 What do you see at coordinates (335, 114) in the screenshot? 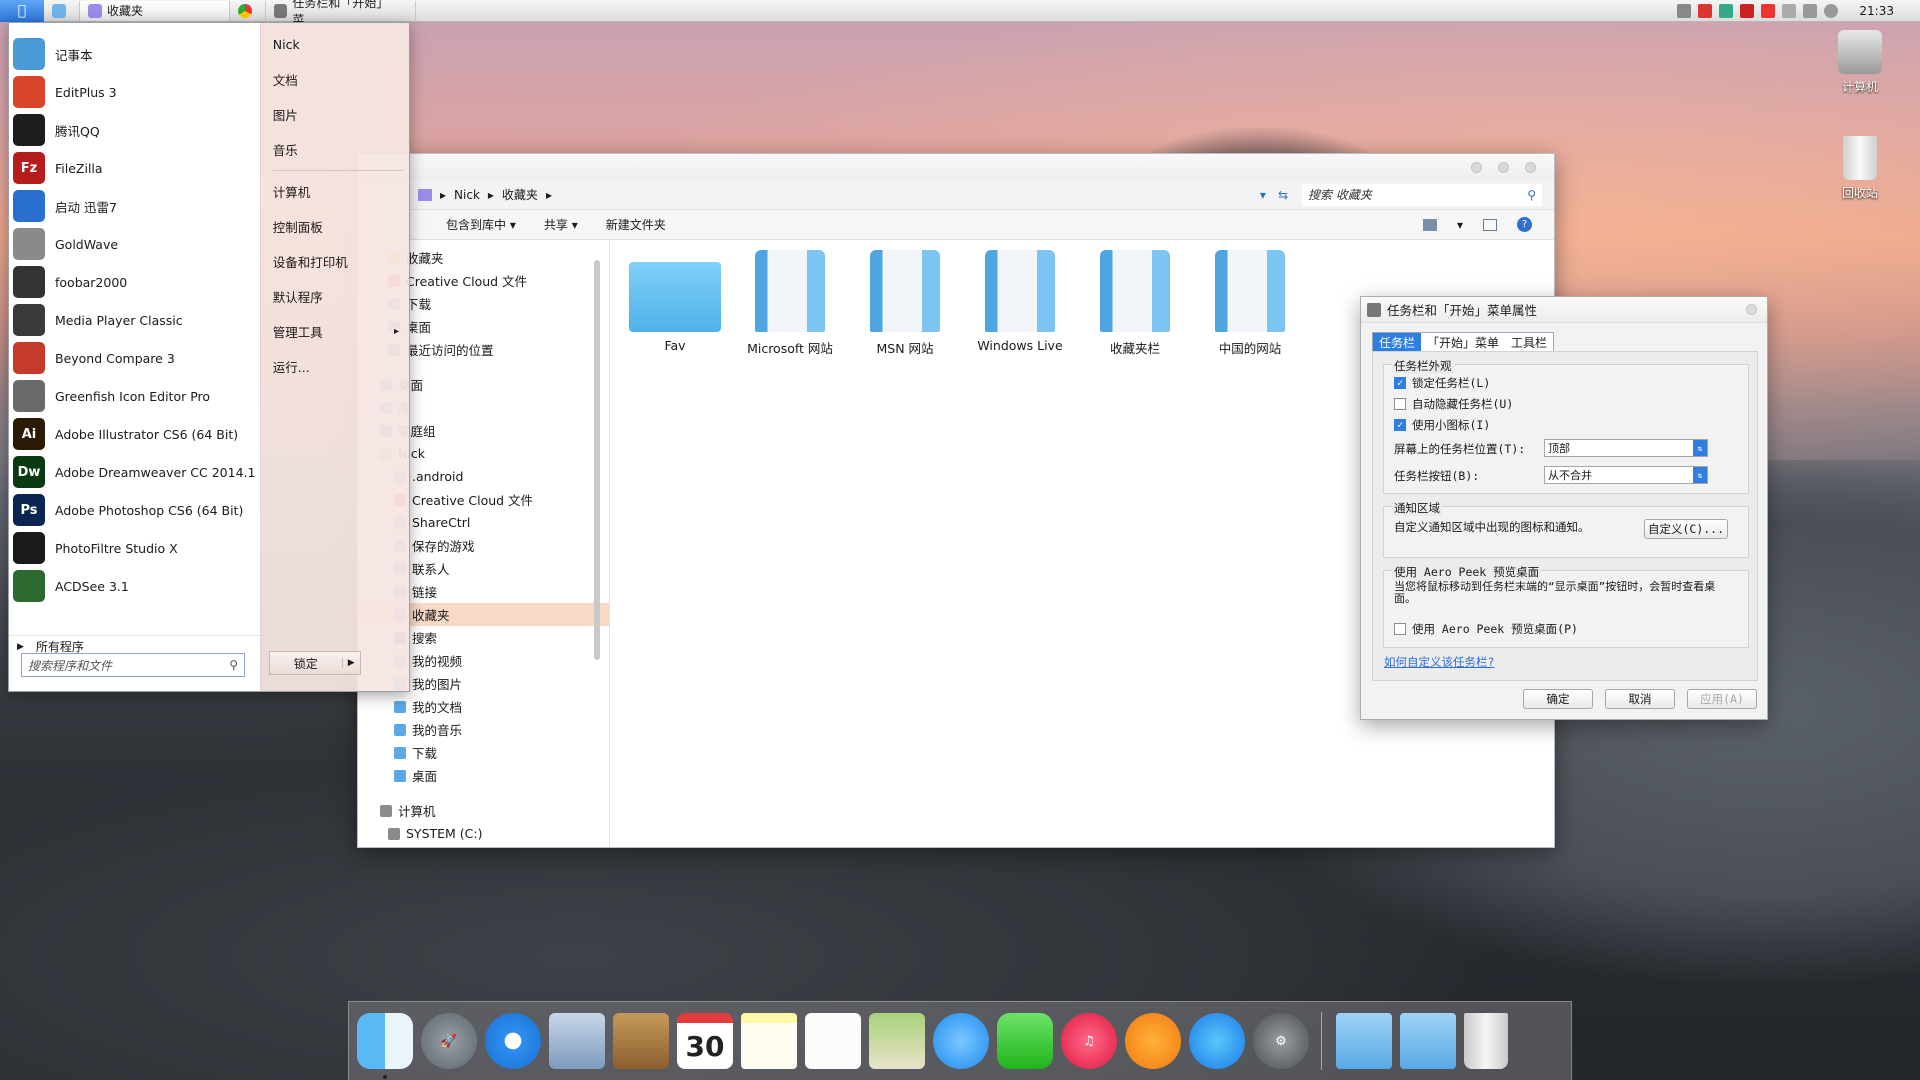
I see `start-place-item: 图片` at bounding box center [335, 114].